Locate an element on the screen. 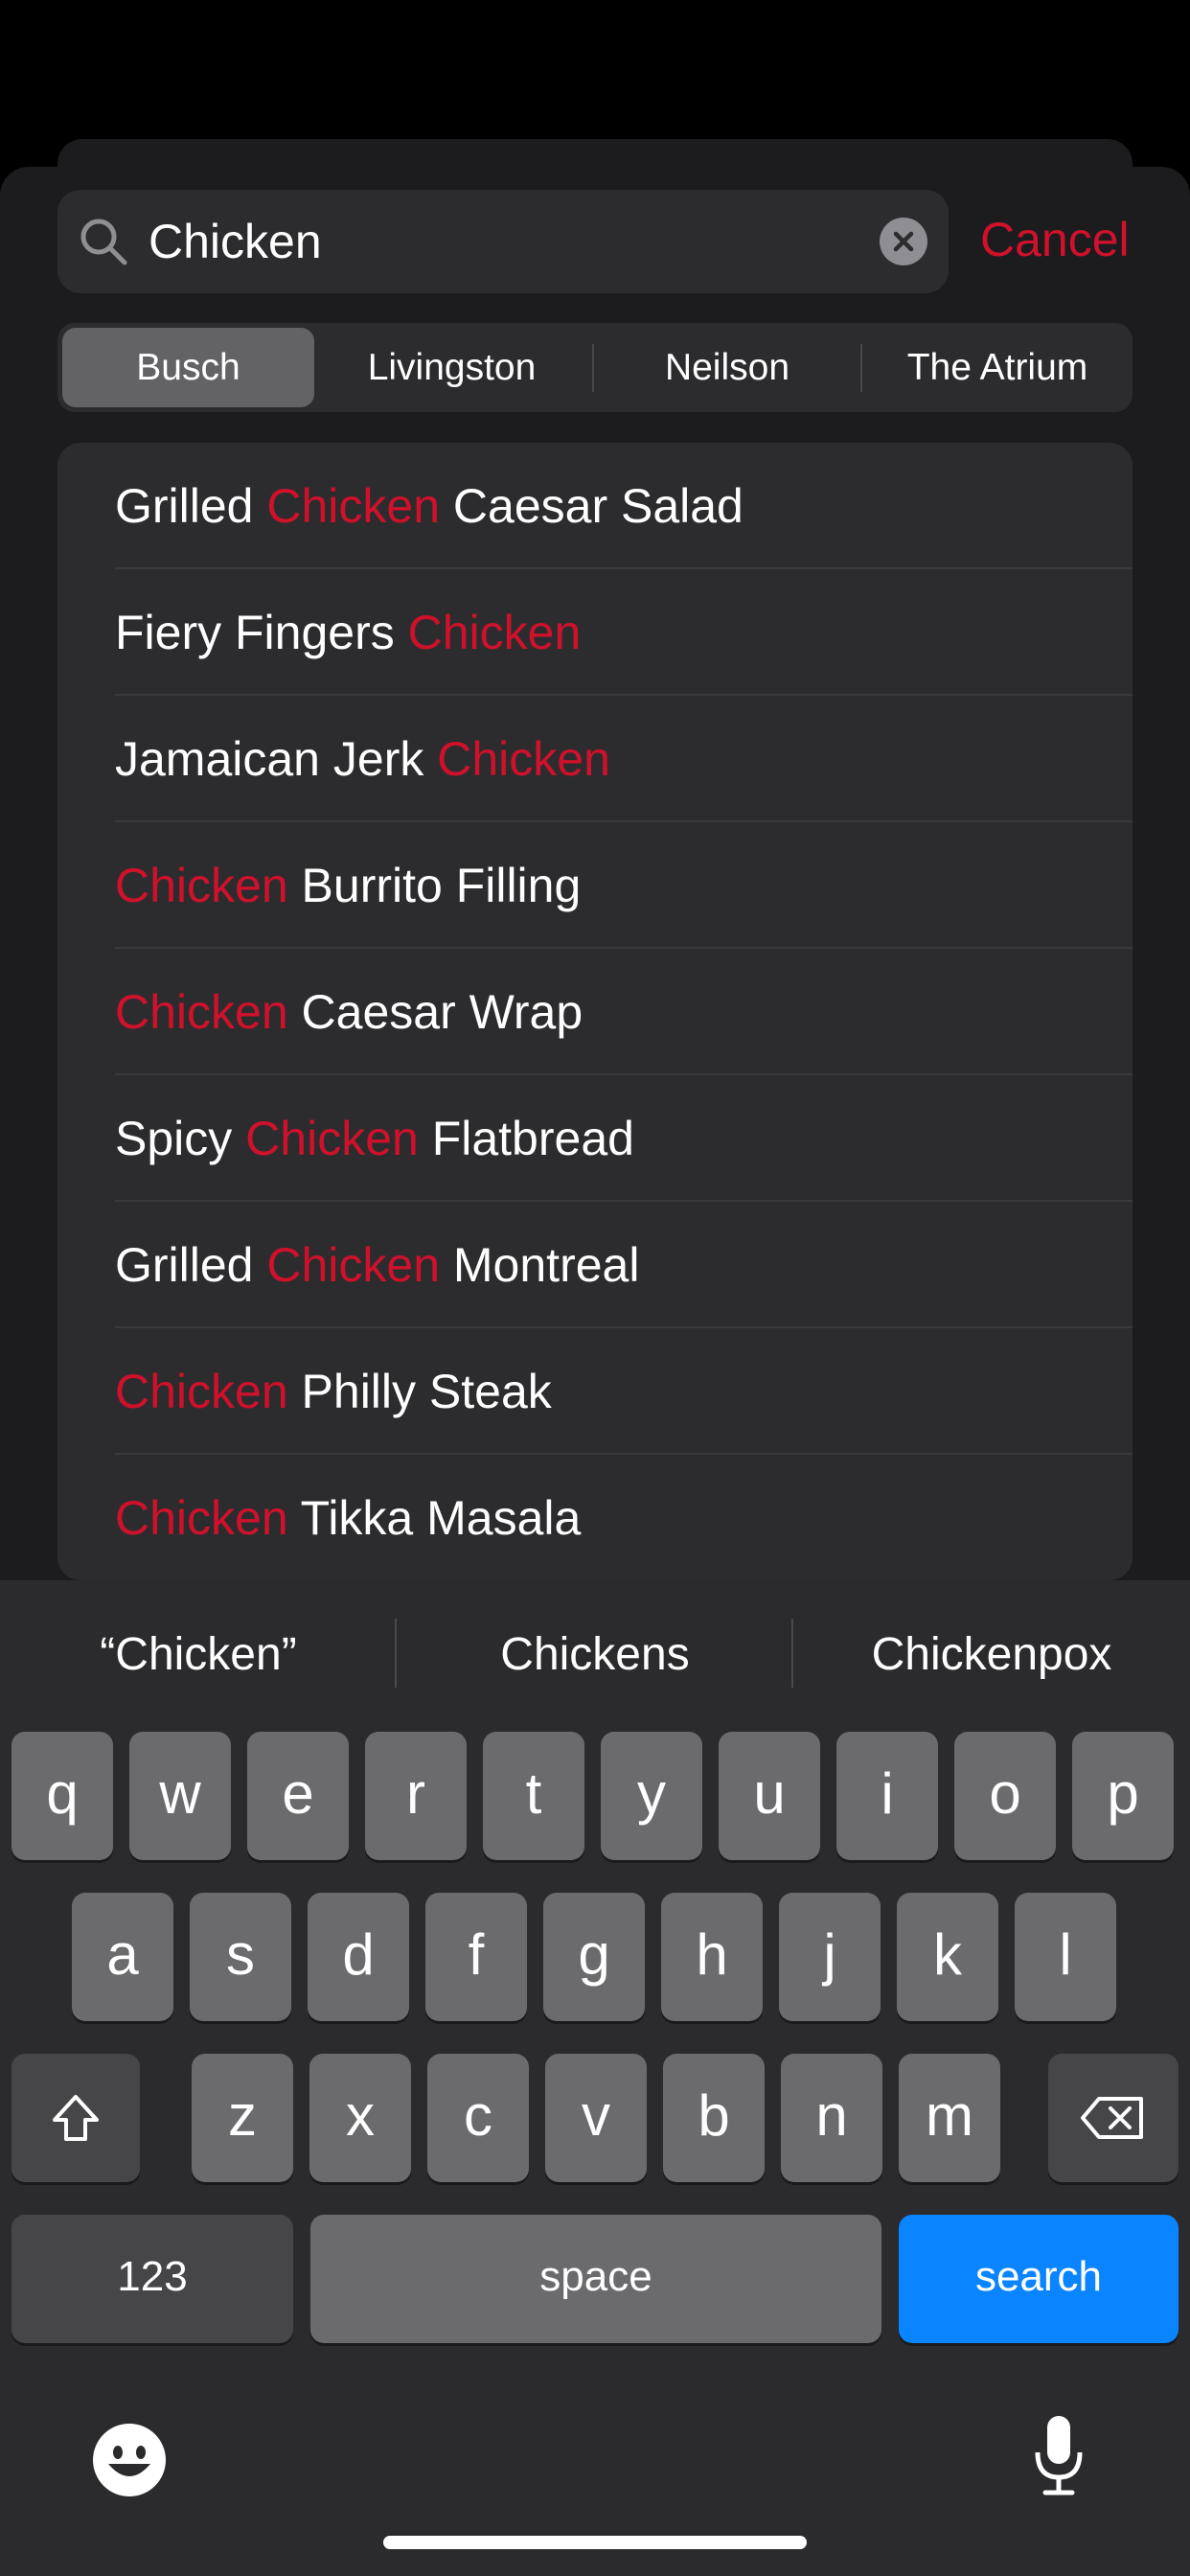 Image resolution: width=1190 pixels, height=2576 pixels. key-x: x is located at coordinates (360, 2118).